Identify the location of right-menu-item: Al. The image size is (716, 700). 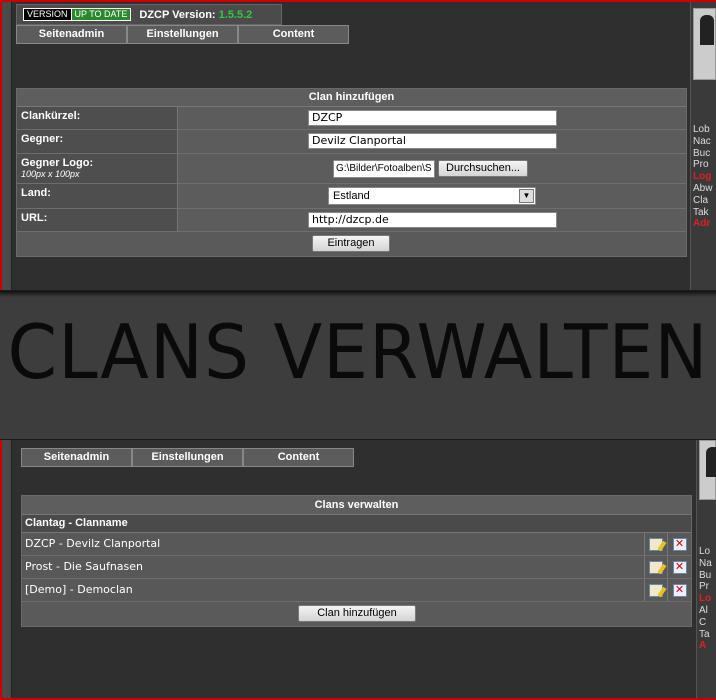
(707, 611).